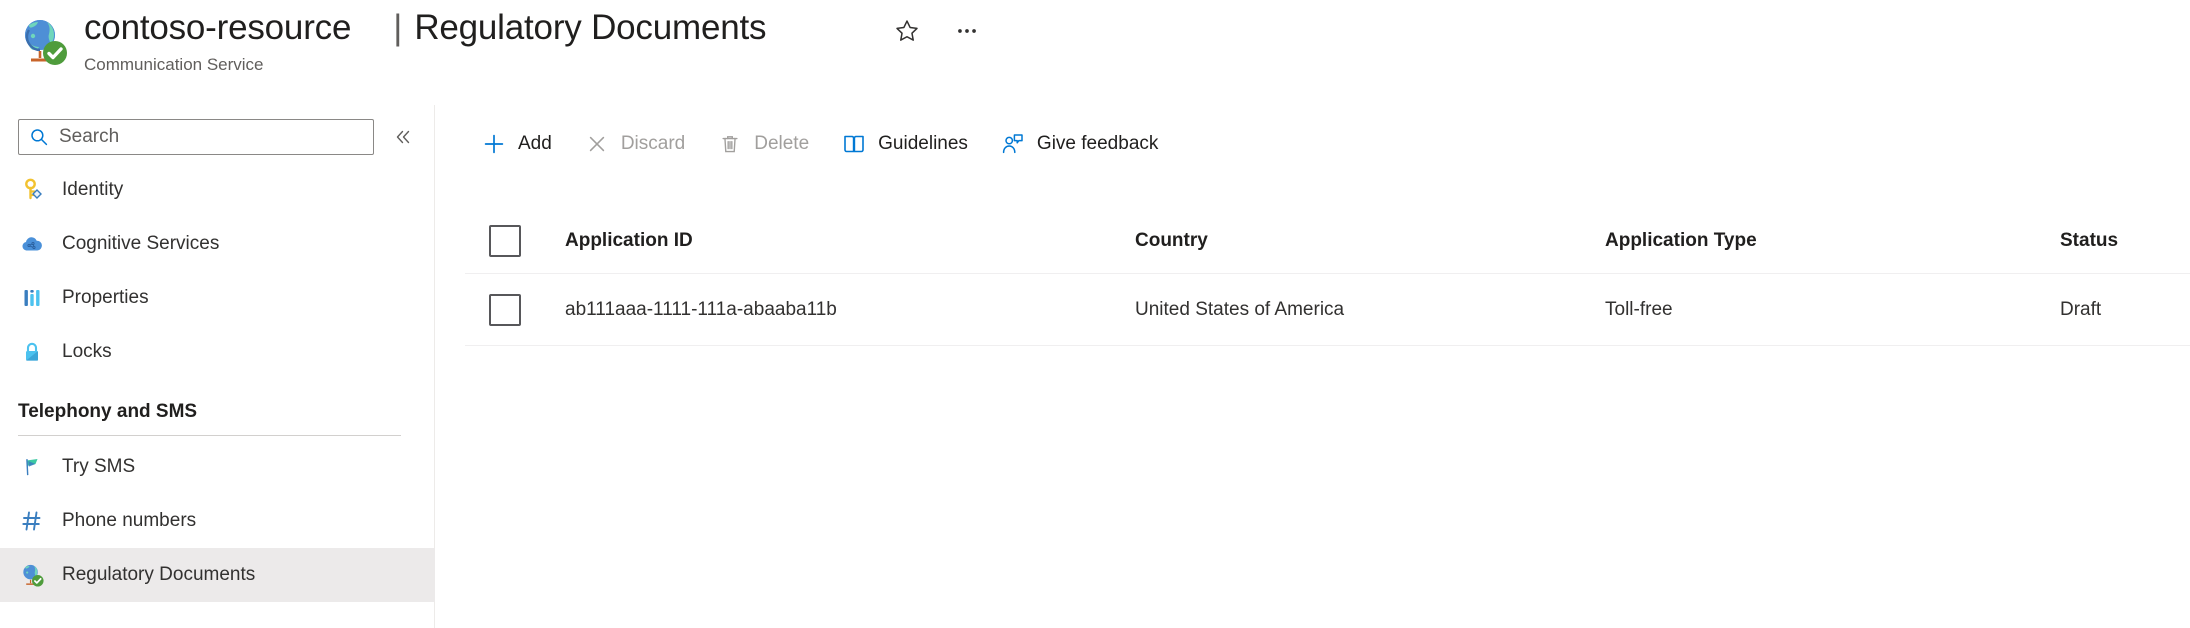 The width and height of the screenshot is (2190, 628). What do you see at coordinates (217, 521) in the screenshot?
I see `sidebar-item-phone-numbers: Phone numbers` at bounding box center [217, 521].